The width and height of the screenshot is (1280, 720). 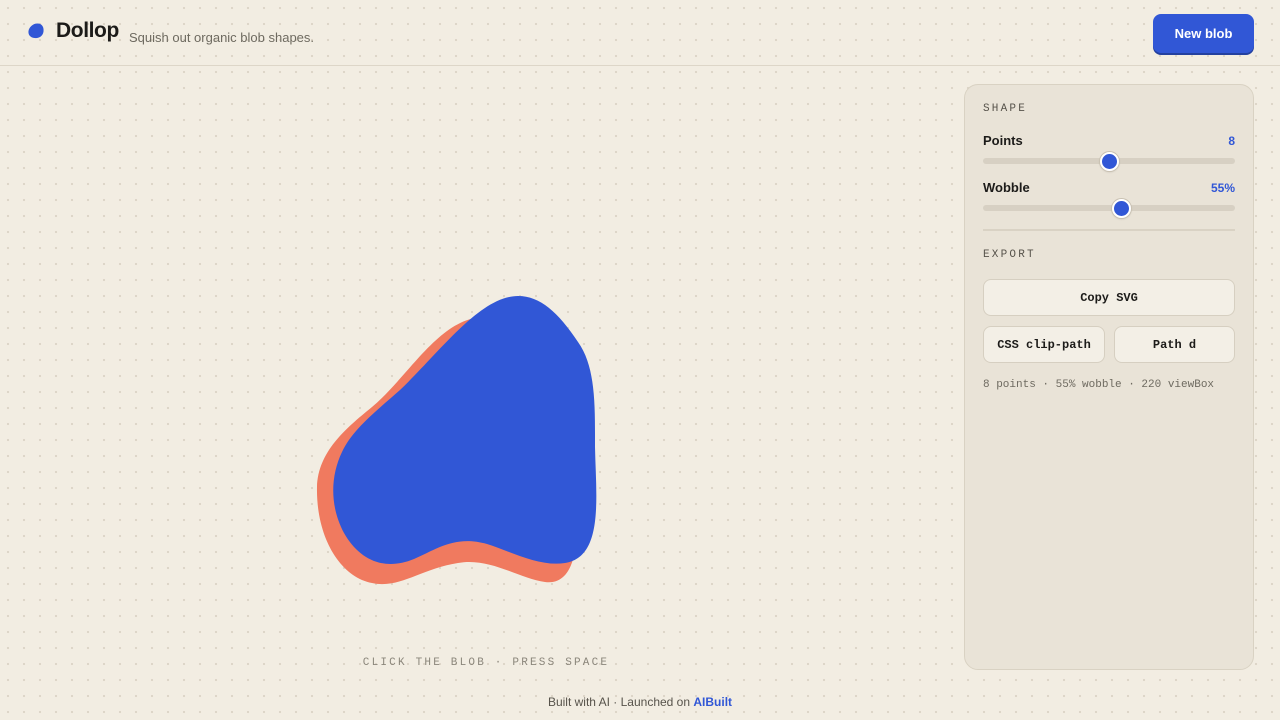 What do you see at coordinates (1044, 344) in the screenshot?
I see `css-clip-path-button: CSS clip-path` at bounding box center [1044, 344].